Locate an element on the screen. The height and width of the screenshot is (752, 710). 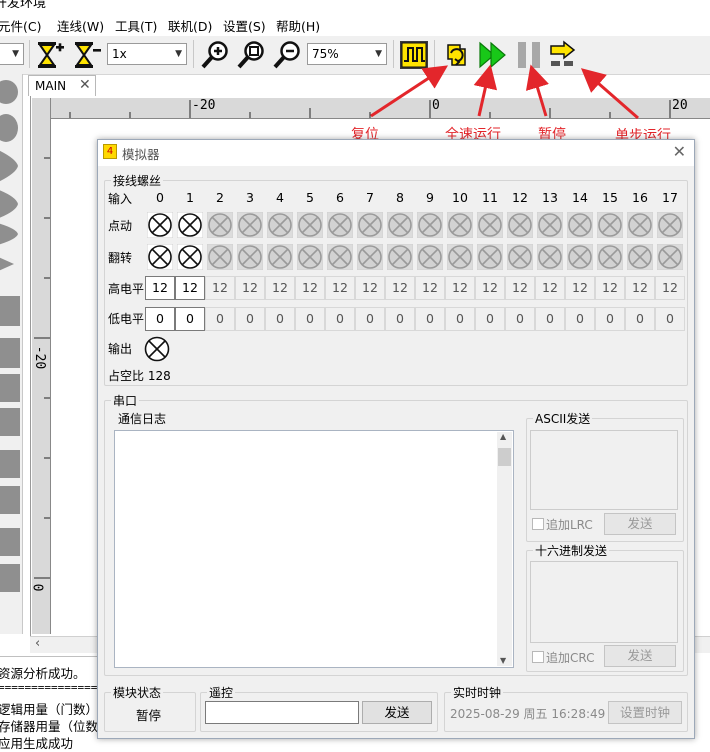
ascii-input is located at coordinates (604, 470).